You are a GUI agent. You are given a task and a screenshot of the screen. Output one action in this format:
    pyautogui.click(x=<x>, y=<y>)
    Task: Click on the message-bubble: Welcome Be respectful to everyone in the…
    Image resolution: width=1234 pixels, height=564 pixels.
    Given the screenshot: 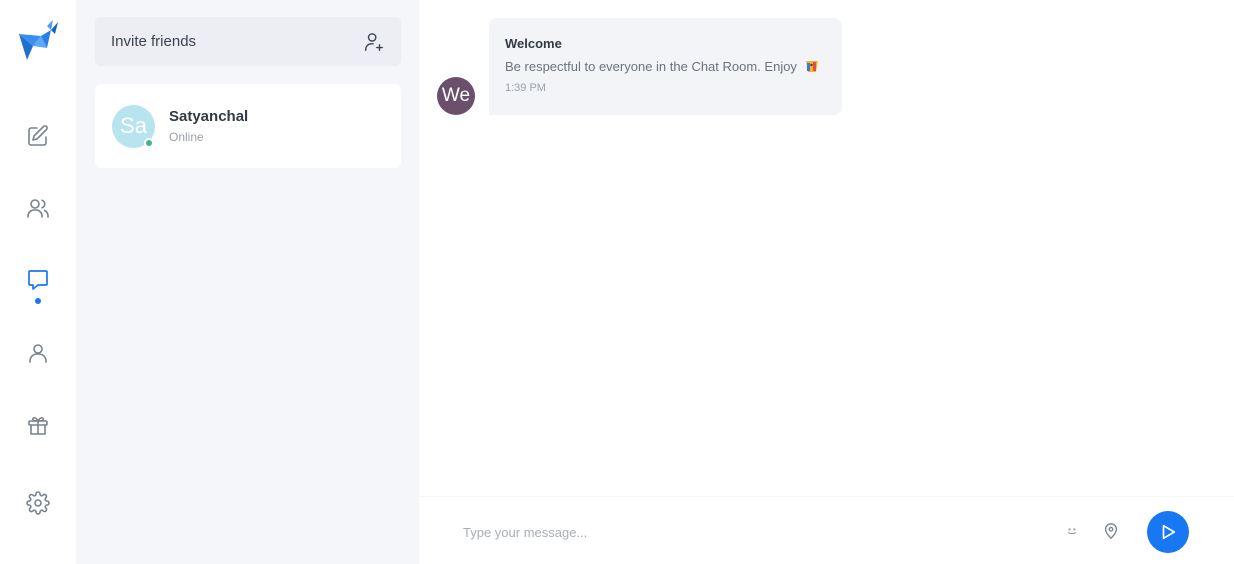 What is the action you would take?
    pyautogui.click(x=665, y=66)
    